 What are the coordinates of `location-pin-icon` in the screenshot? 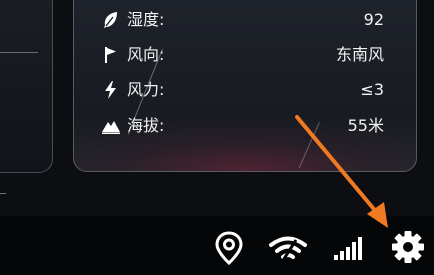 It's located at (229, 248).